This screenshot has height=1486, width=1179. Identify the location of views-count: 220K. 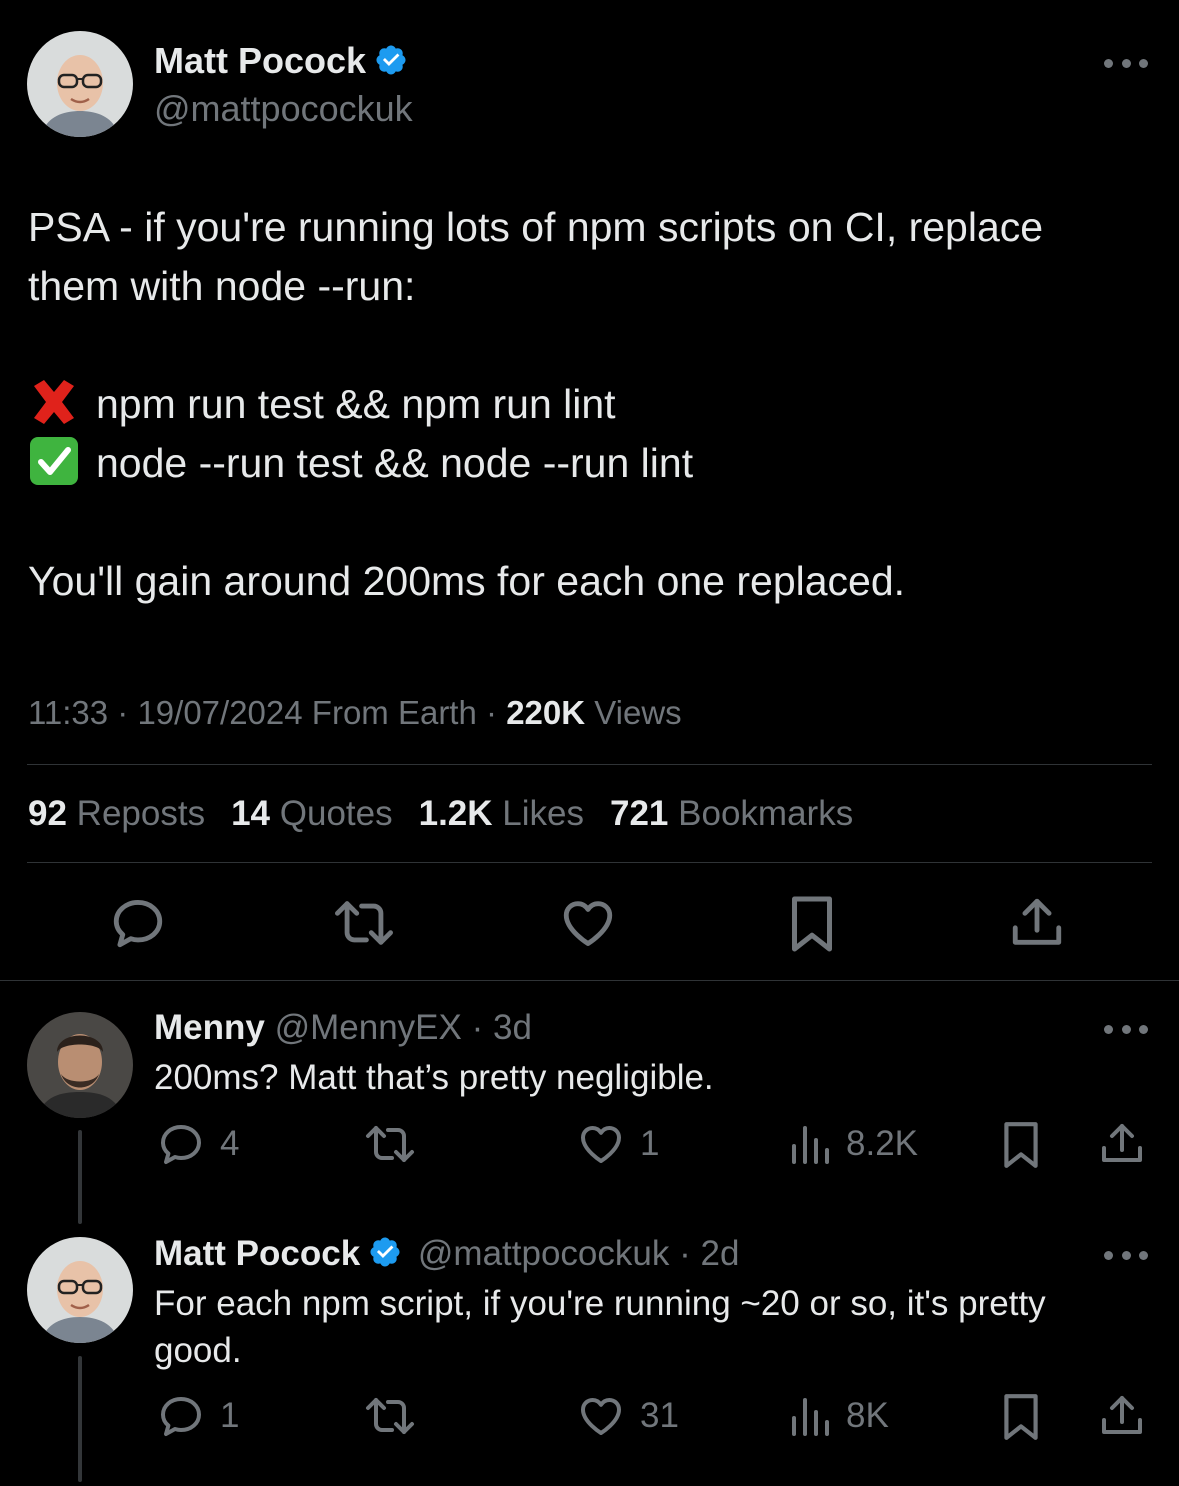
(546, 712).